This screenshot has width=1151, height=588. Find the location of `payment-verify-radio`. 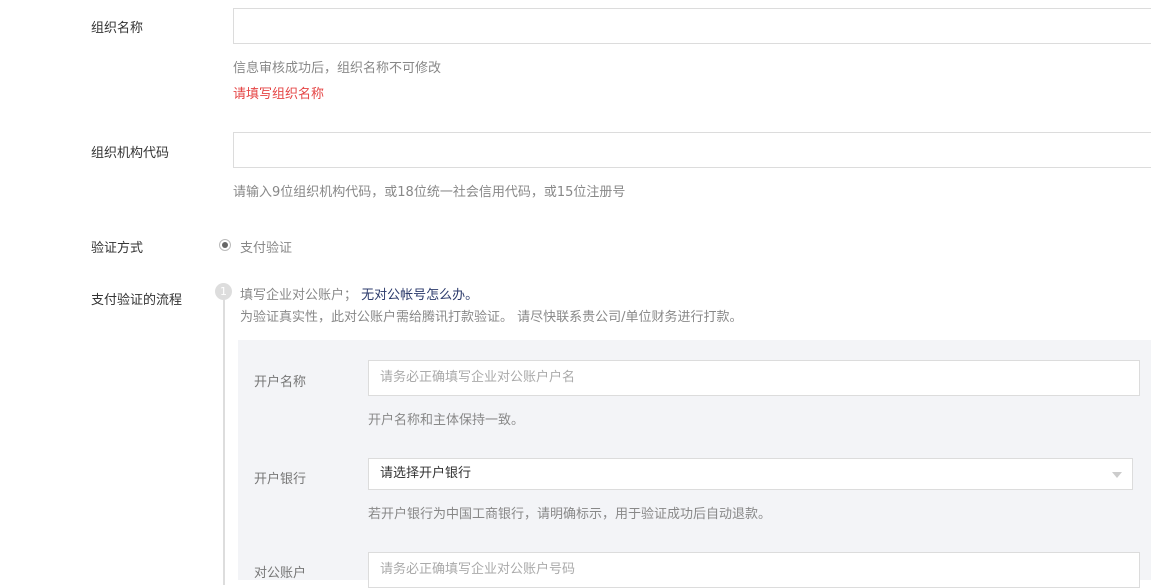

payment-verify-radio is located at coordinates (225, 245).